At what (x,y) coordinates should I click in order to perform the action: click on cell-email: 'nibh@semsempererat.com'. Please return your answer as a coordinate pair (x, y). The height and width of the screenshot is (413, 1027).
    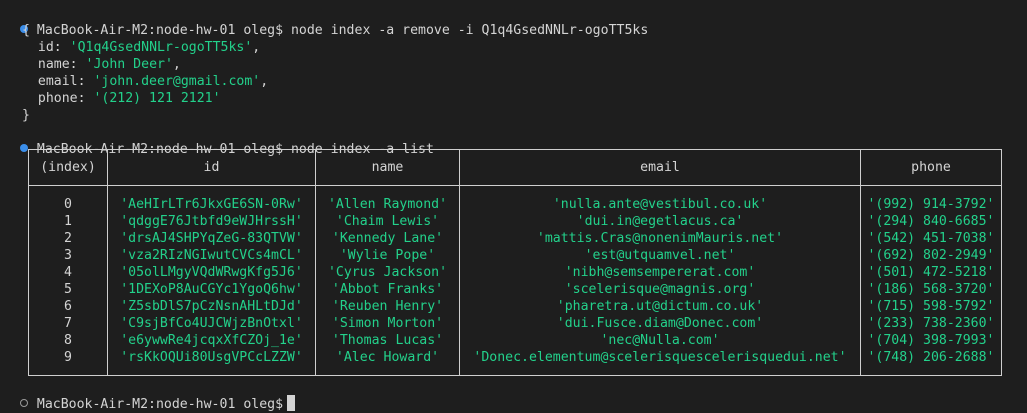
    Looking at the image, I should click on (660, 272).